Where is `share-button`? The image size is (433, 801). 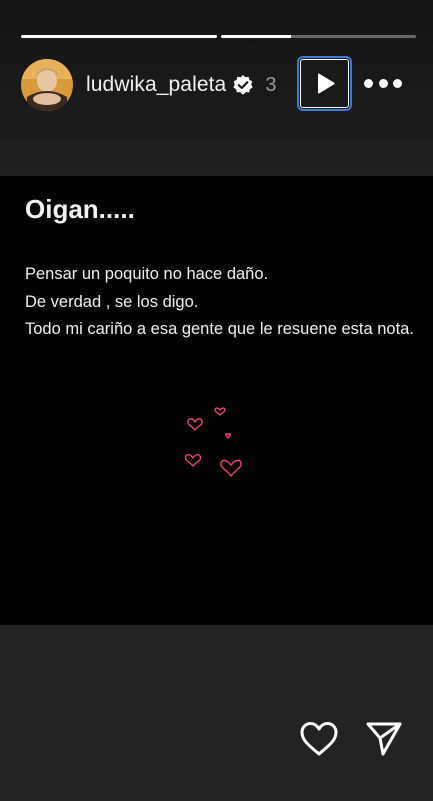
share-button is located at coordinates (384, 739).